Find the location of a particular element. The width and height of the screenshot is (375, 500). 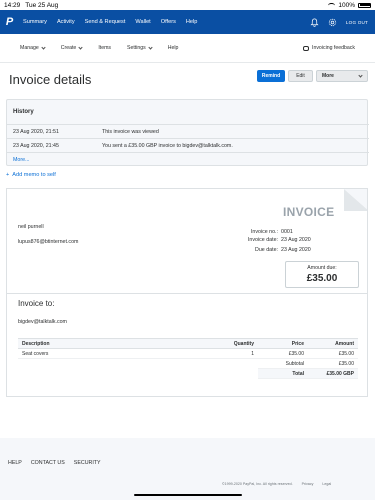

subnav-label: Items is located at coordinates (105, 48).